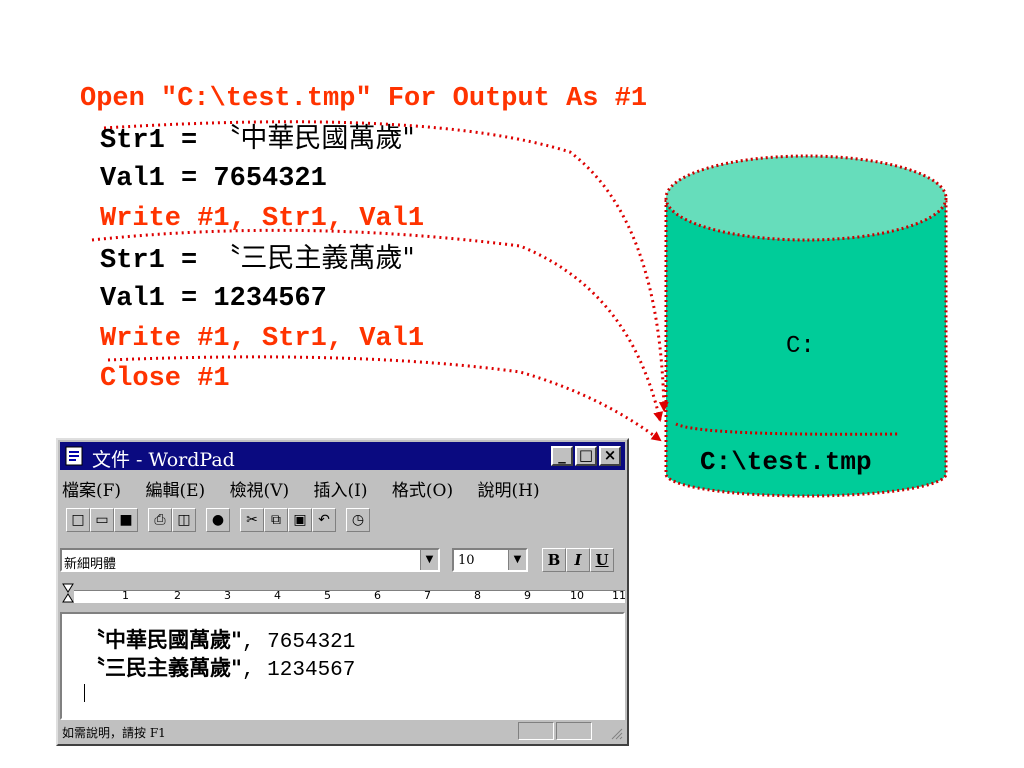  Describe the element at coordinates (422, 488) in the screenshot. I see `menu-format: 格式(O)` at that location.